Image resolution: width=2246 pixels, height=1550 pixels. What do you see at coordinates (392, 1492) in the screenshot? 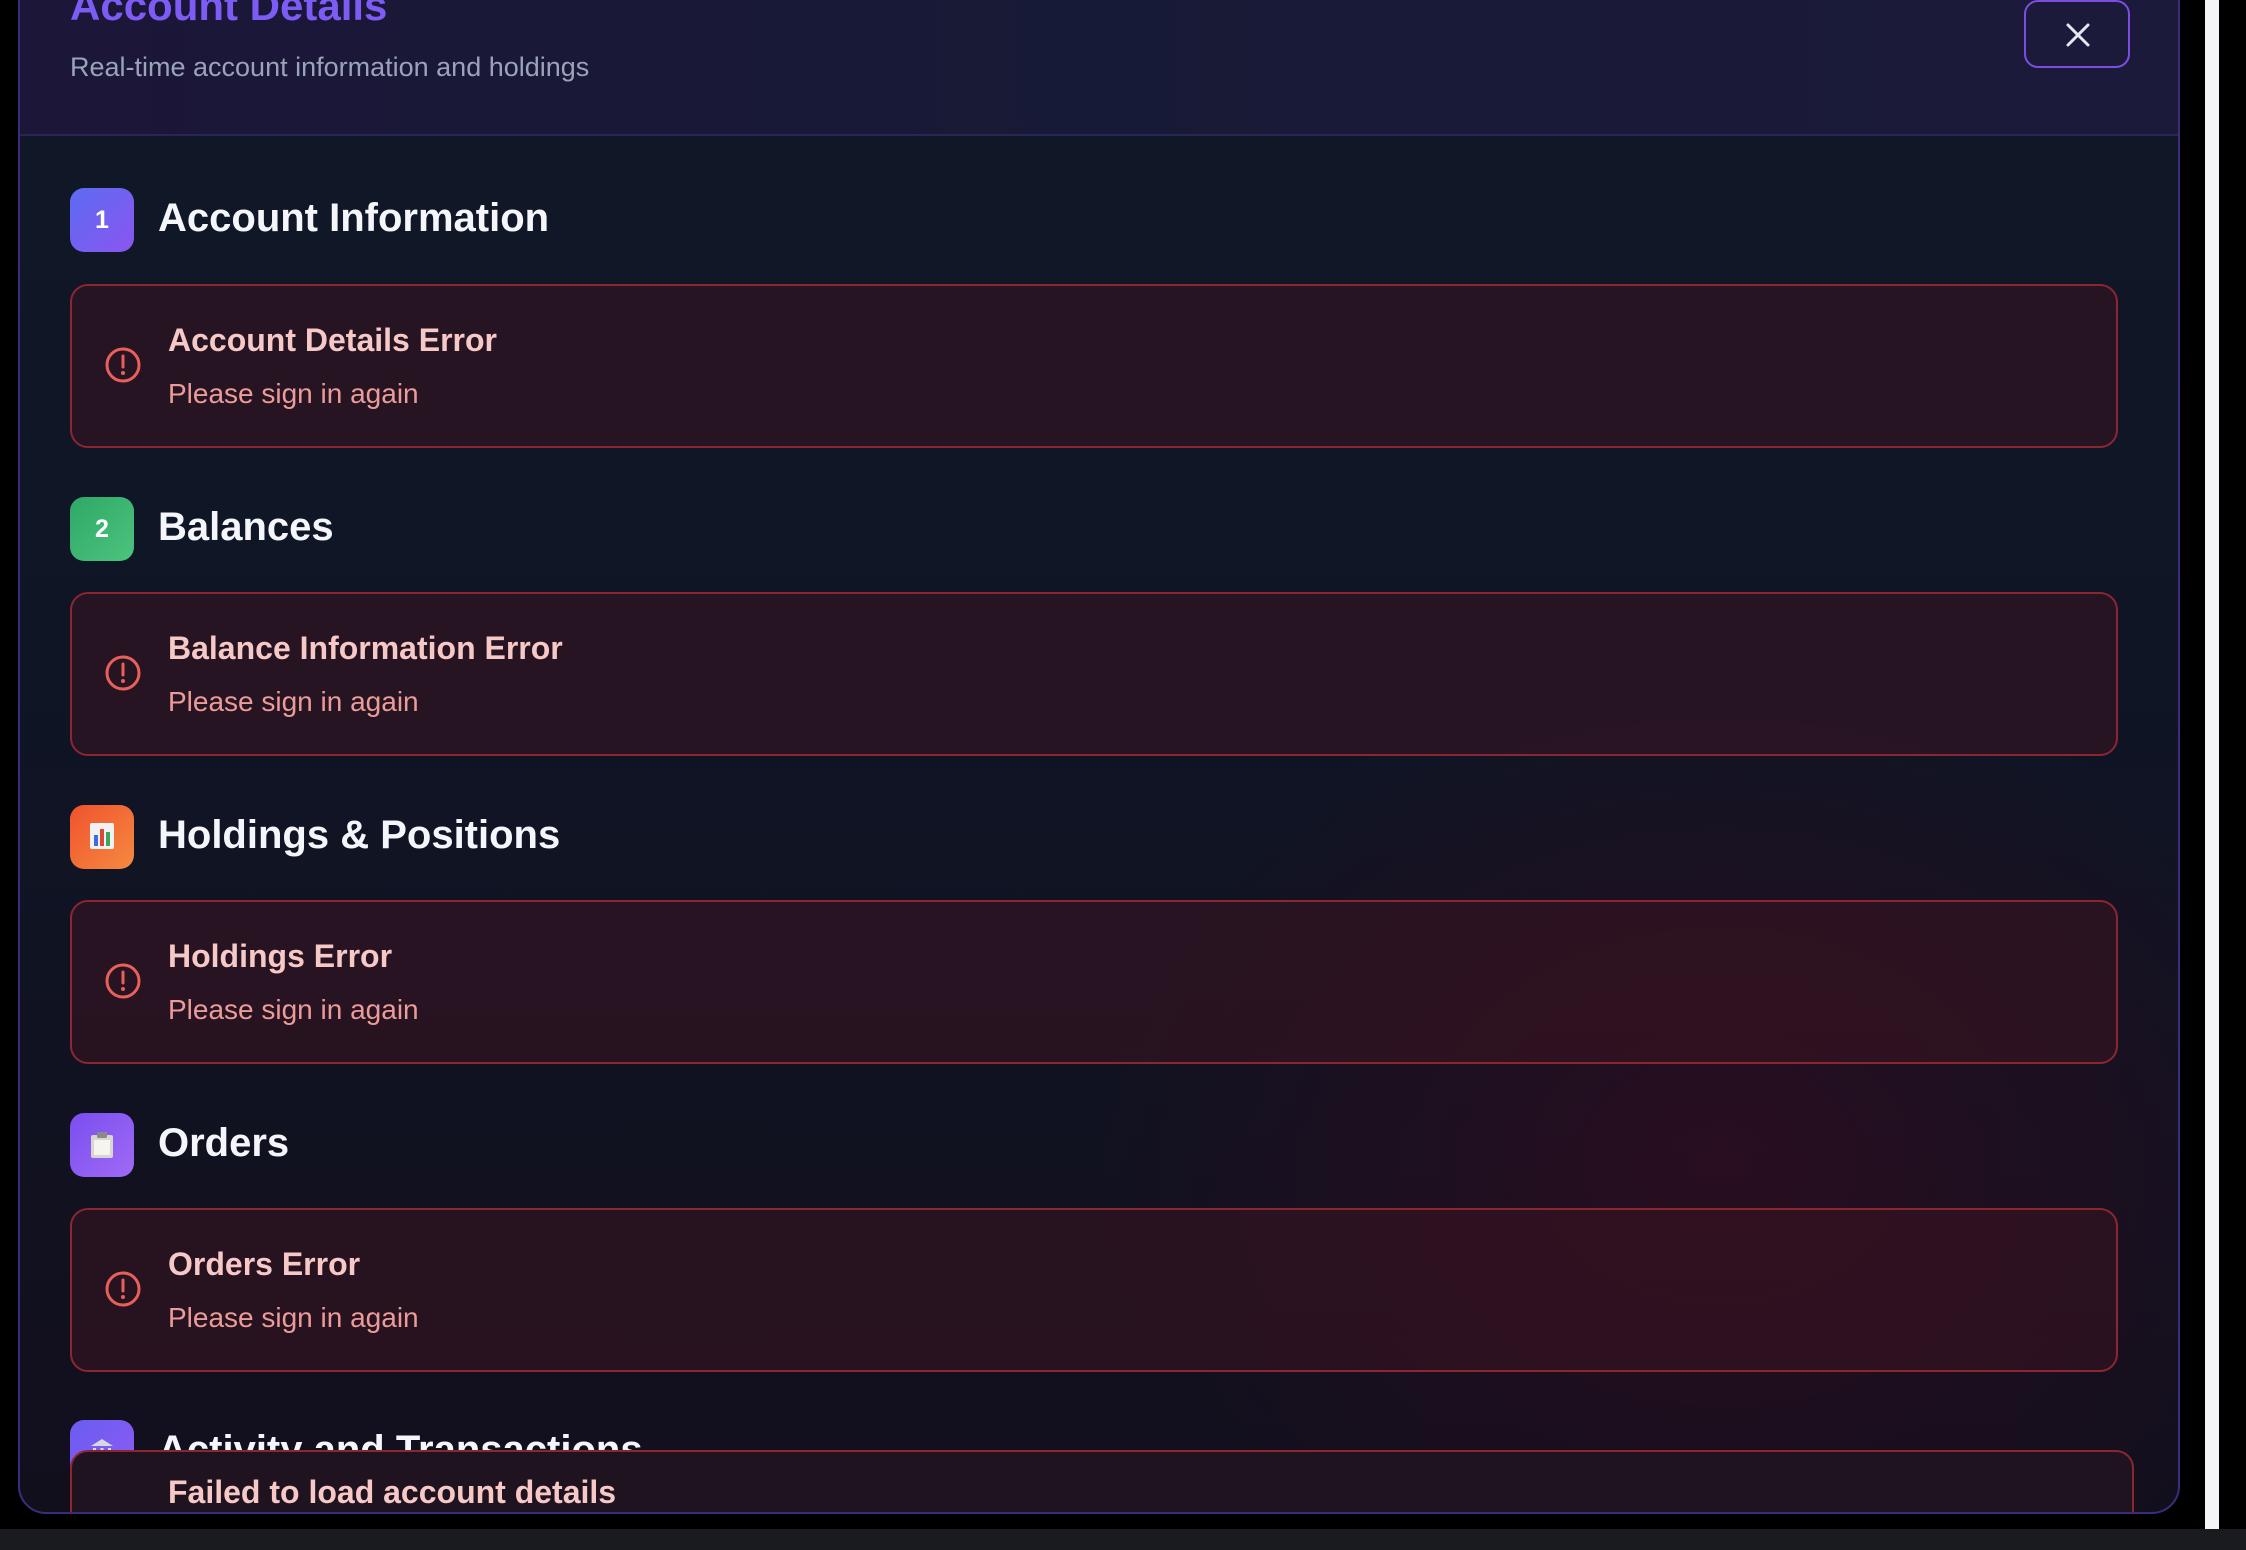
I see `load-failed-message: Failed to load account details` at bounding box center [392, 1492].